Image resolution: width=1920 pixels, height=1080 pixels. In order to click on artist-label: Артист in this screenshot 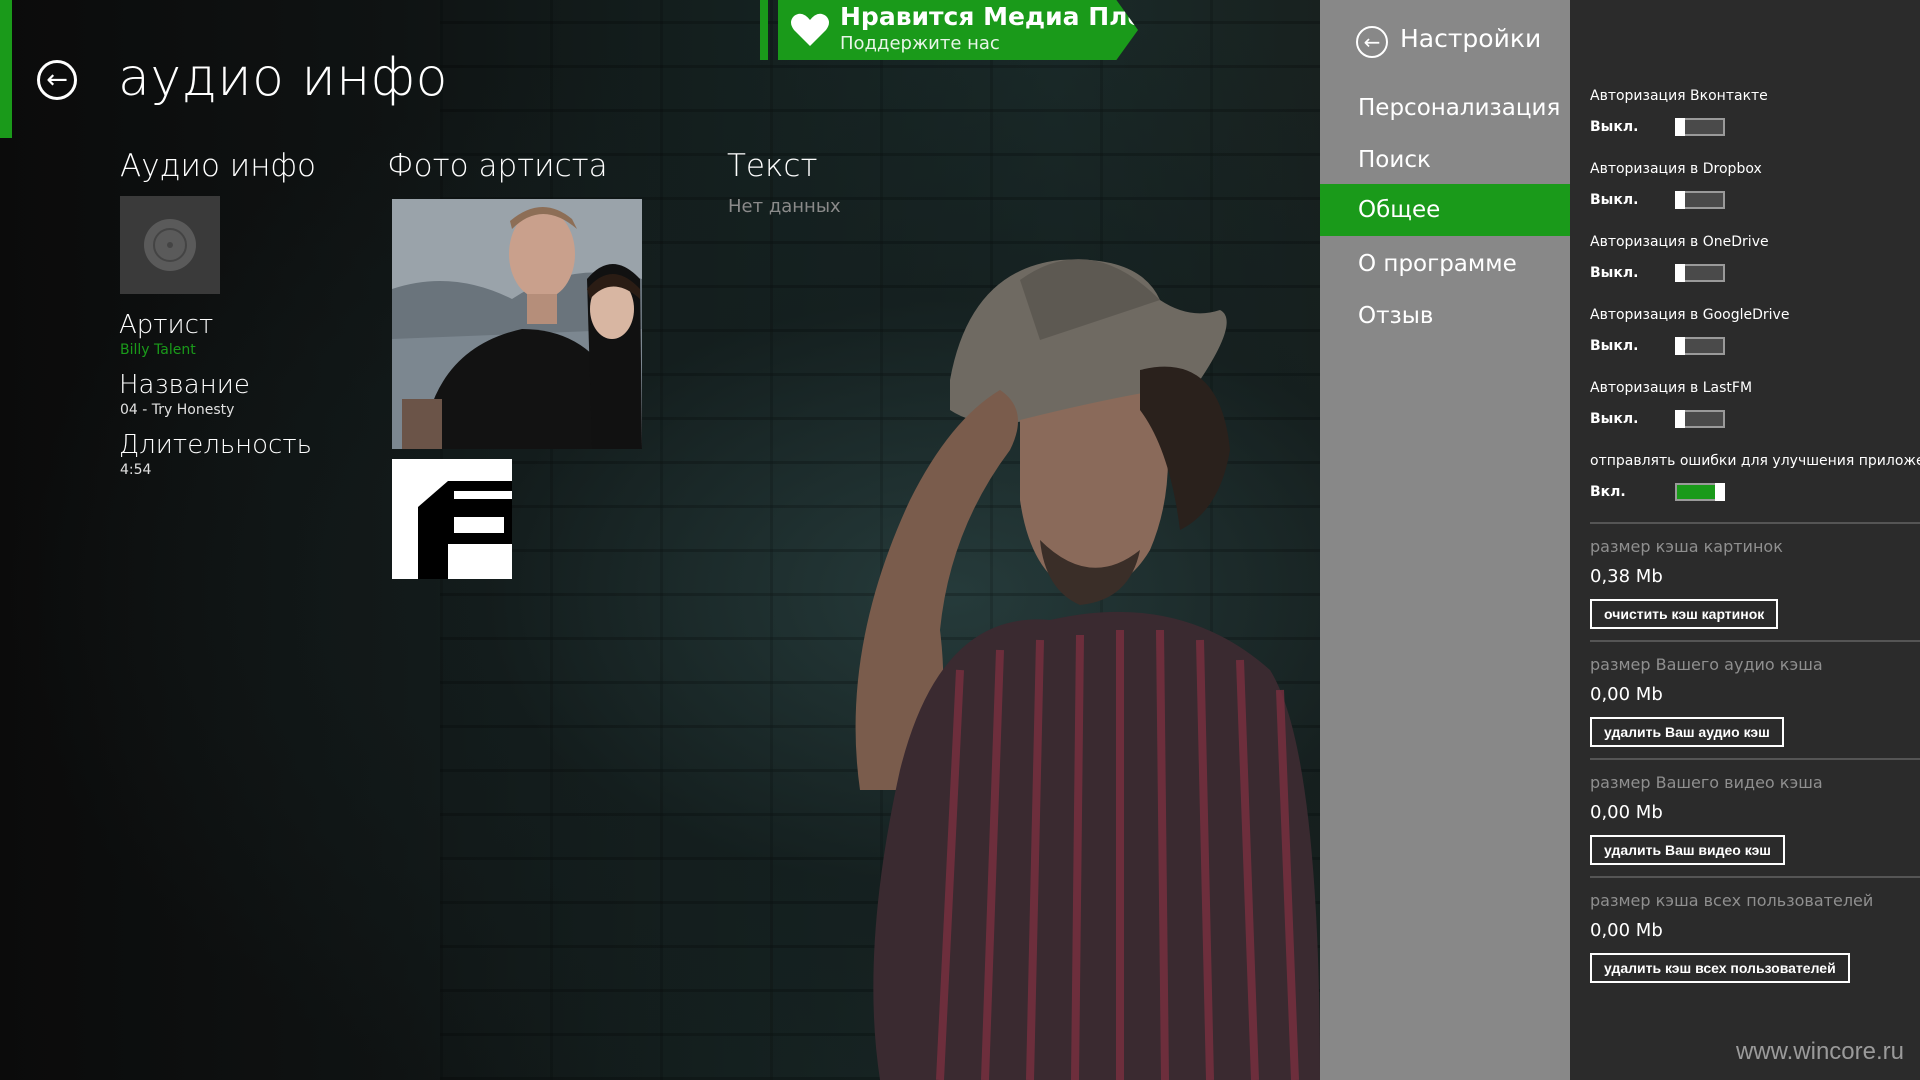, I will do `click(166, 325)`.